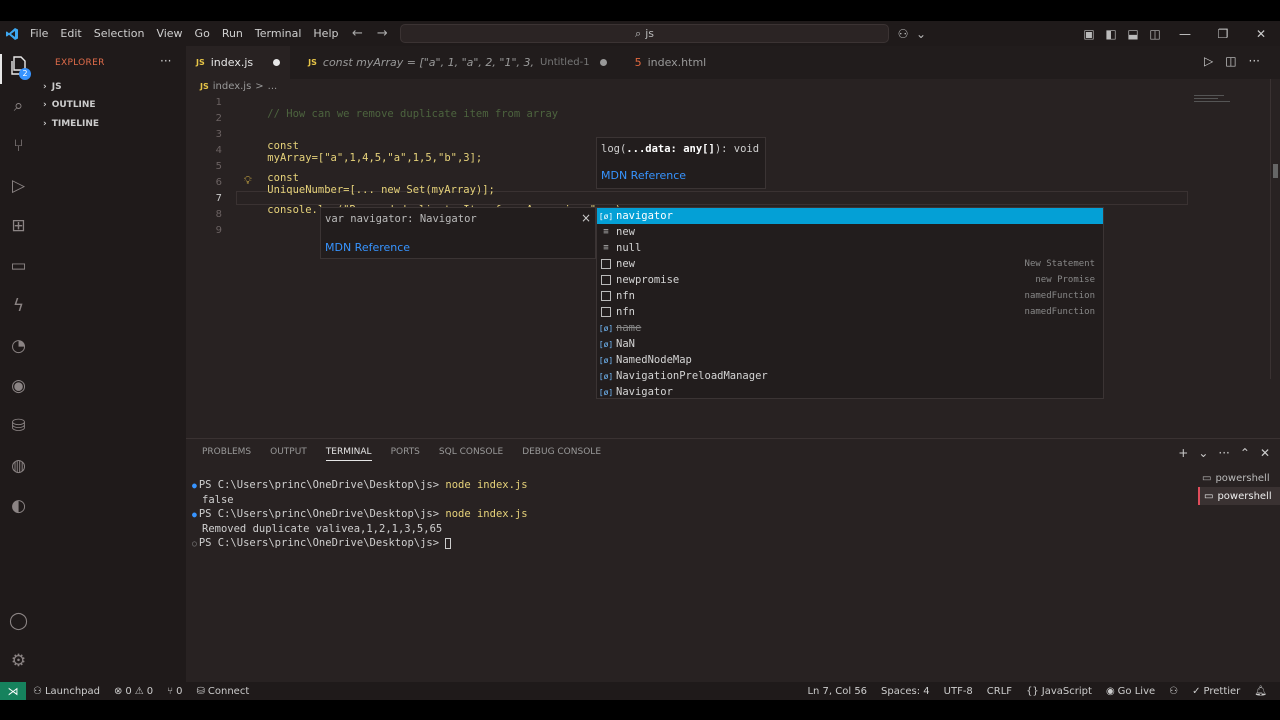  I want to click on maximize-panel-icon: ⌃, so click(1245, 453).